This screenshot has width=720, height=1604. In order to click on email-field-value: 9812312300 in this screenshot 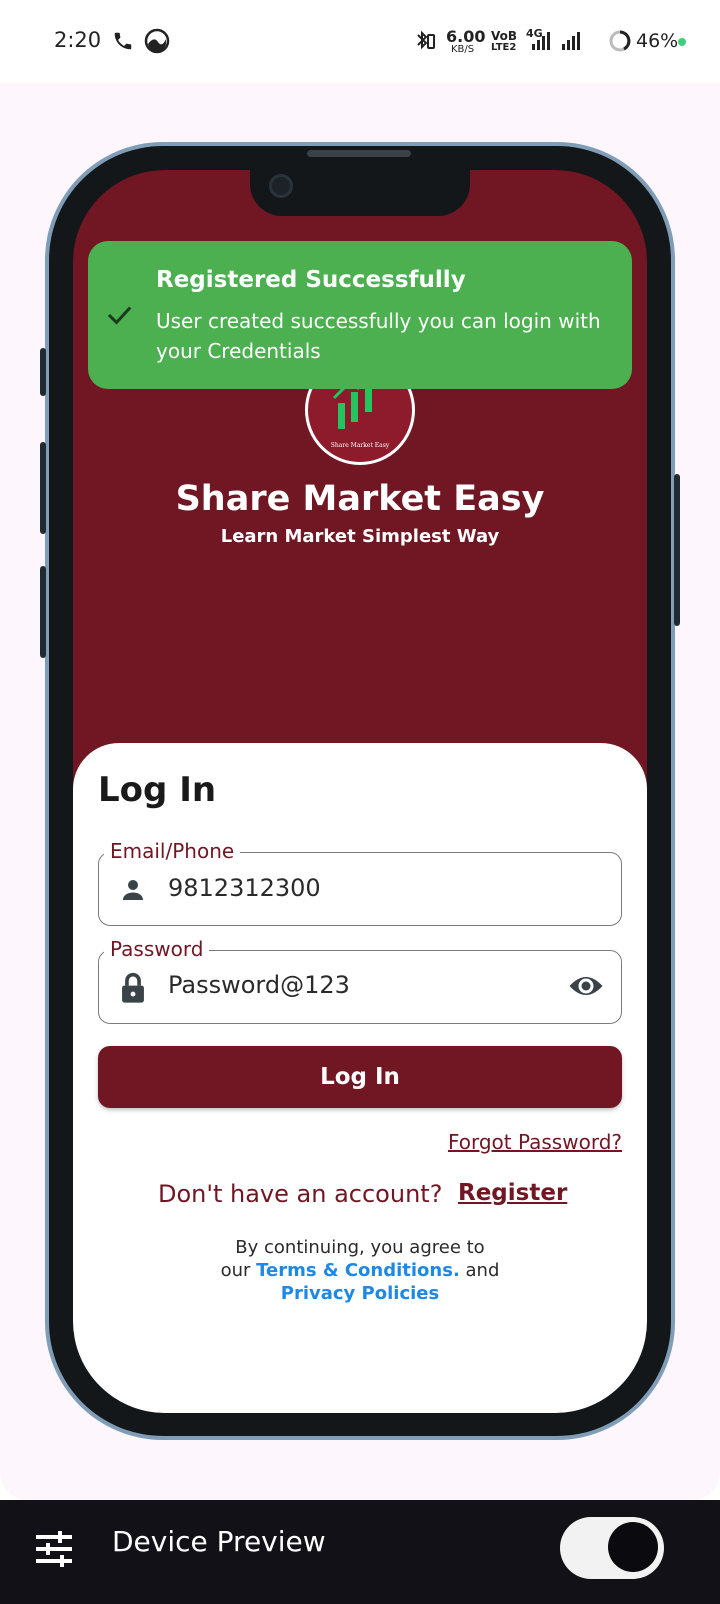, I will do `click(244, 888)`.